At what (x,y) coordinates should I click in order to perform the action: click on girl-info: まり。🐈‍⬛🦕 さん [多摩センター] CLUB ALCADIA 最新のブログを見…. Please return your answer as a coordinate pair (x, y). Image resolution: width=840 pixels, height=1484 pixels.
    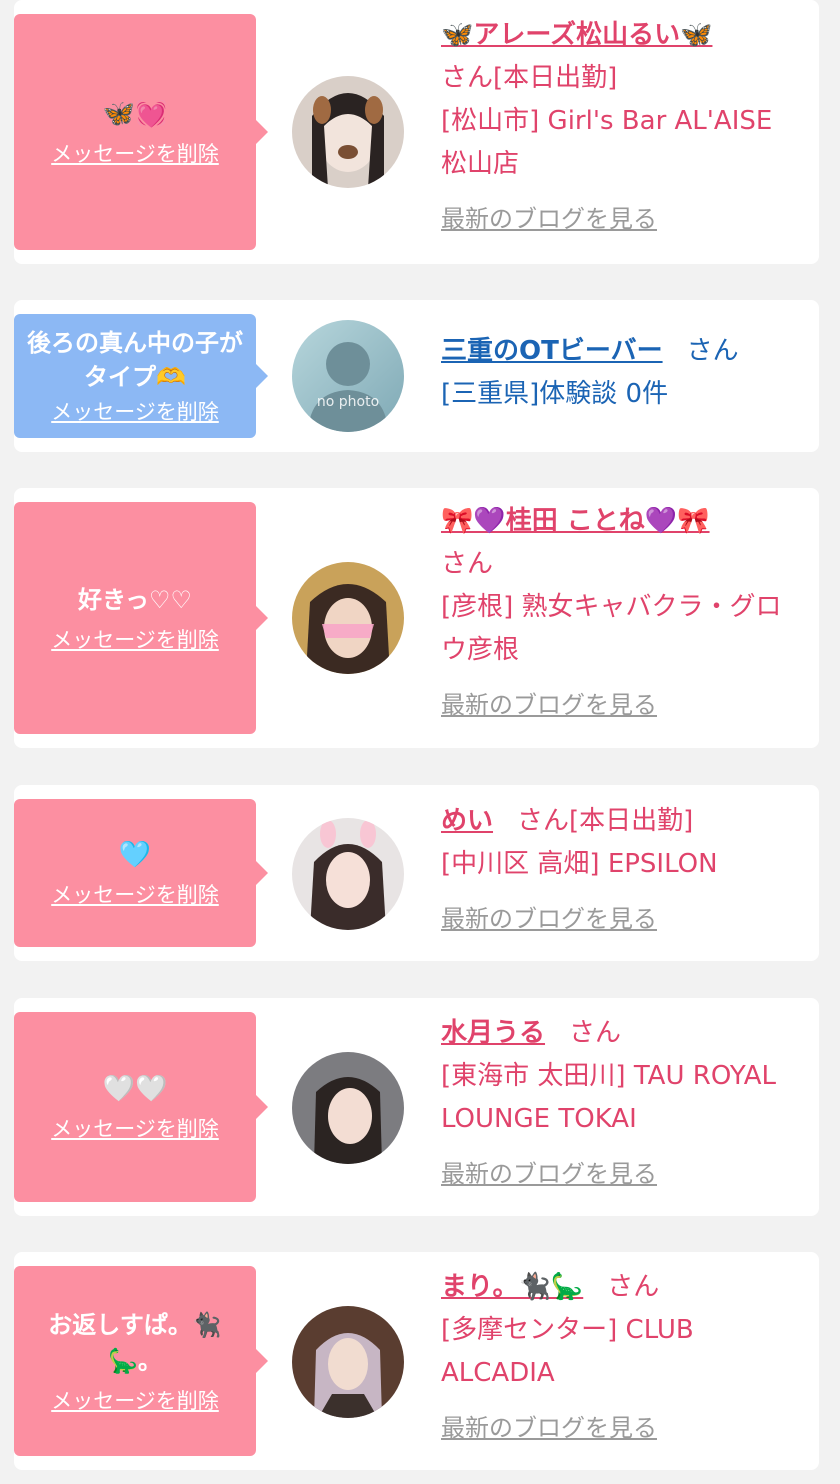
    Looking at the image, I should click on (619, 1358).